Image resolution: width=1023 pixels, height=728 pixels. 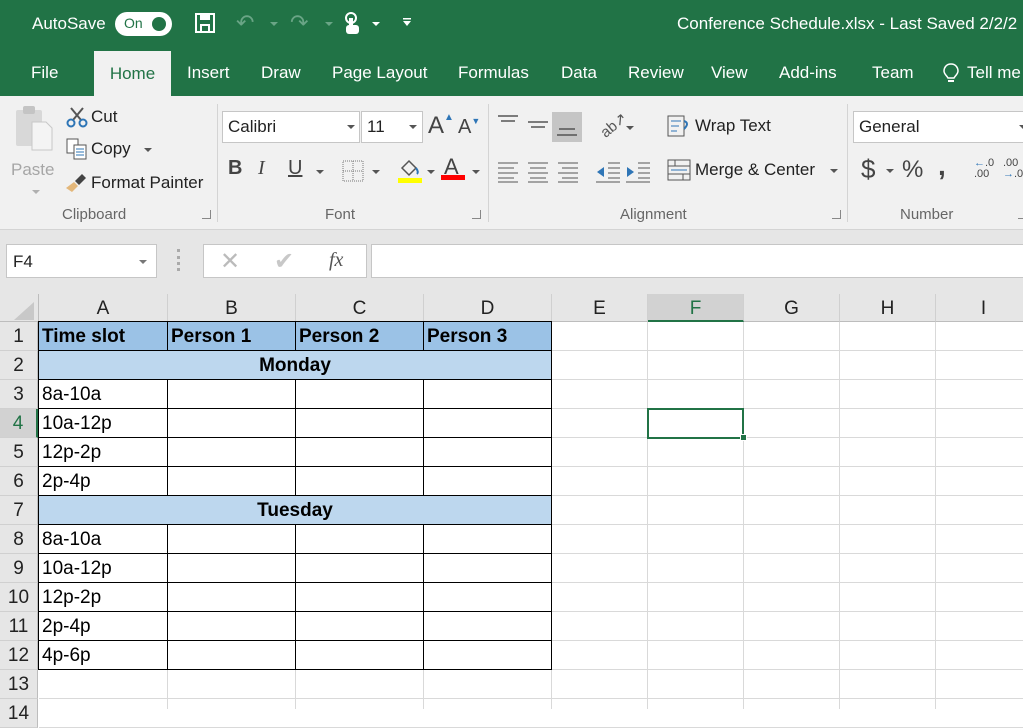 I want to click on tab-file: File, so click(x=44, y=73).